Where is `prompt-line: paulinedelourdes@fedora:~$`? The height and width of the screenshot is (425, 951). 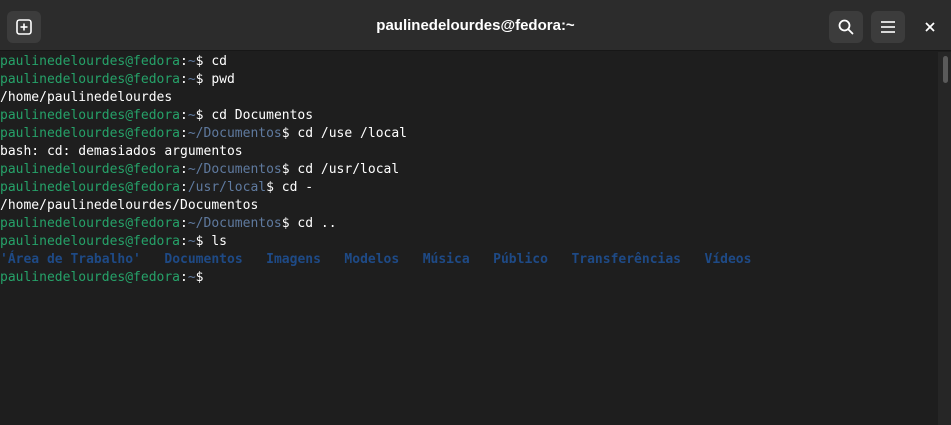 prompt-line: paulinedelourdes@fedora:~$ is located at coordinates (469, 278).